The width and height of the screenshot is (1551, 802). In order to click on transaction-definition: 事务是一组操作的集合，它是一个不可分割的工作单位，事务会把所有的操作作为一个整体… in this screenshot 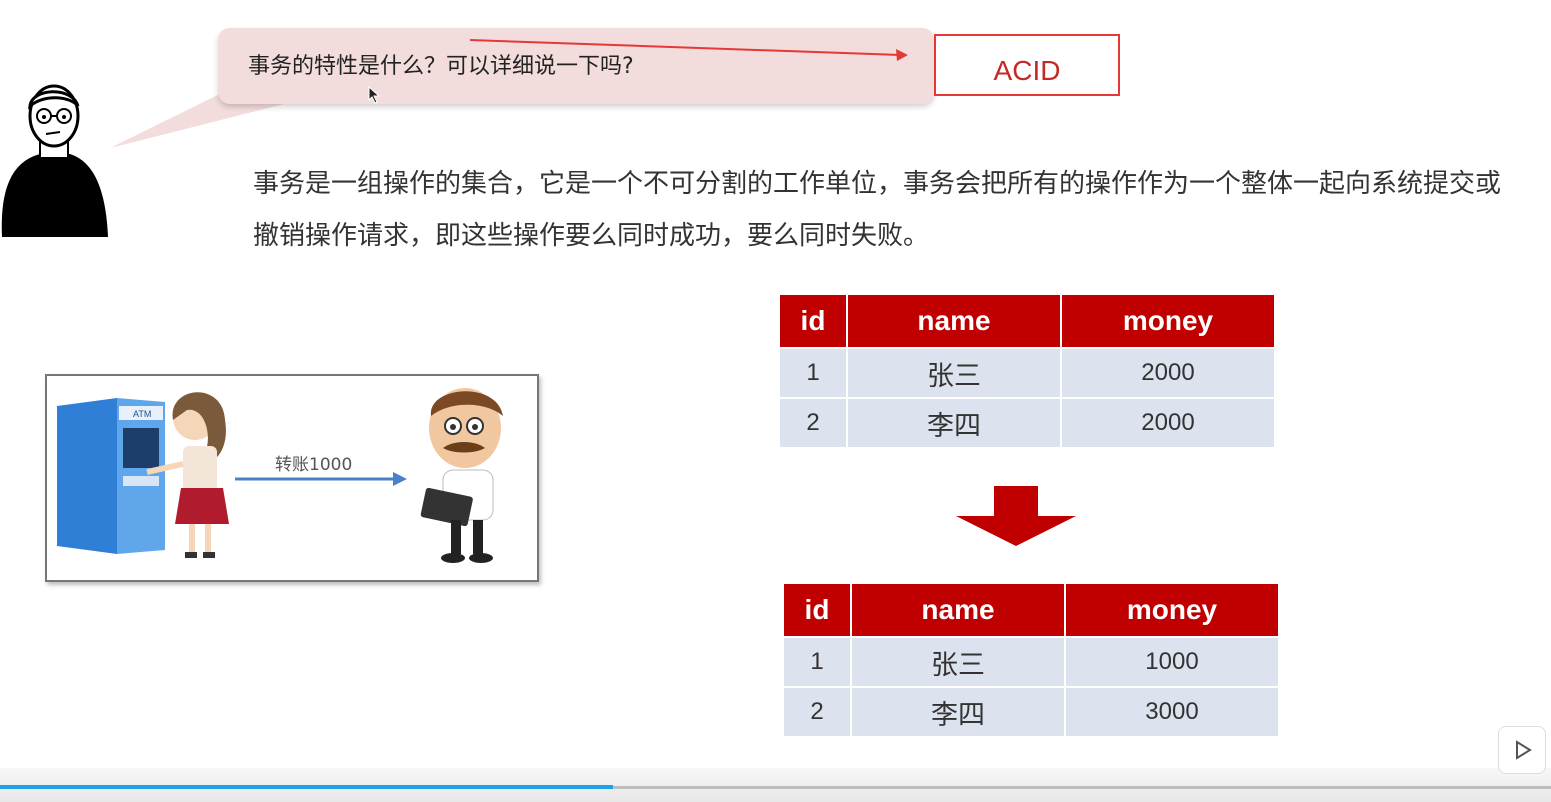, I will do `click(877, 210)`.